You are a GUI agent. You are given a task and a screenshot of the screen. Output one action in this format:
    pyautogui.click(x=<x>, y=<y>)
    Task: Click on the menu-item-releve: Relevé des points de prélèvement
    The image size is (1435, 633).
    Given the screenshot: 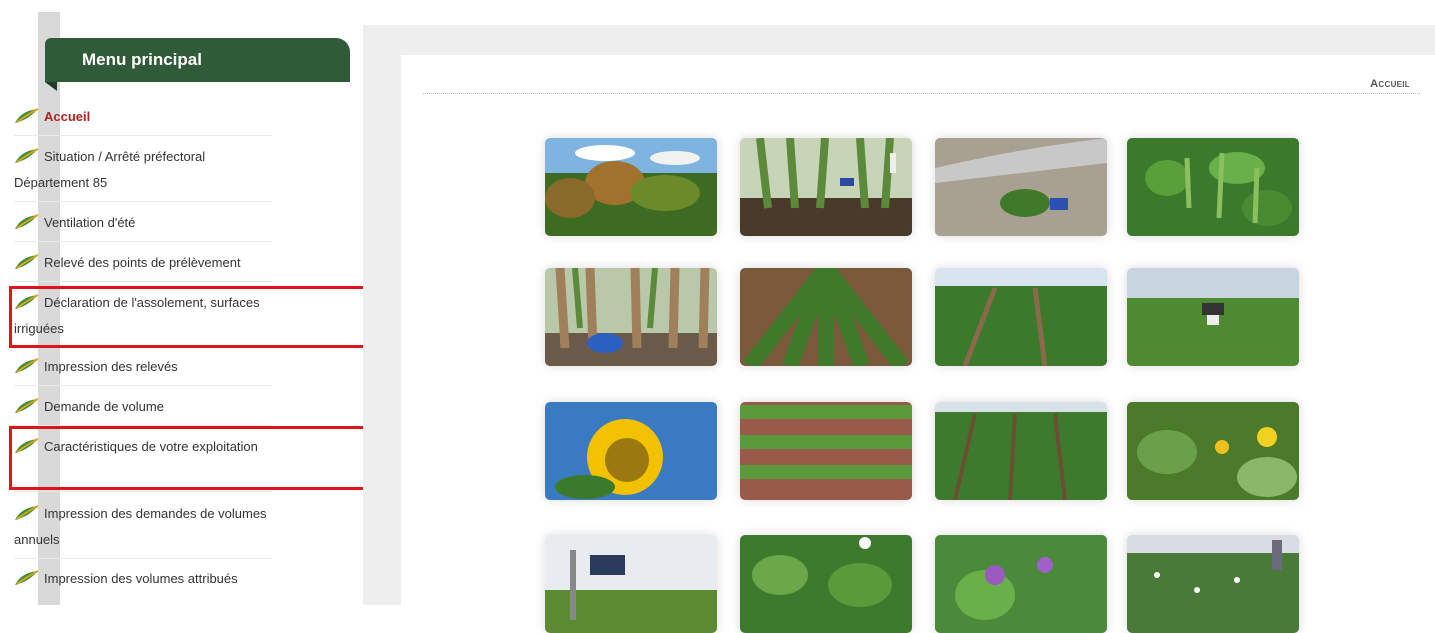 What is the action you would take?
    pyautogui.click(x=143, y=266)
    